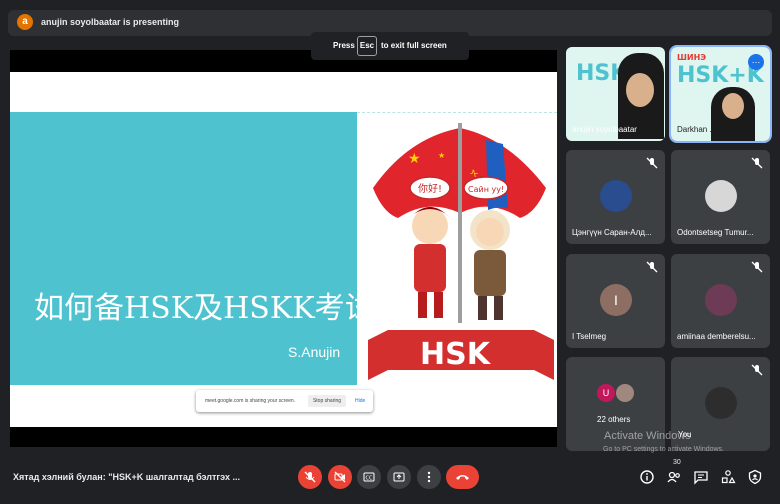 This screenshot has height=504, width=780. Describe the element at coordinates (314, 352) in the screenshot. I see `slide-author: S.Anujin` at that location.